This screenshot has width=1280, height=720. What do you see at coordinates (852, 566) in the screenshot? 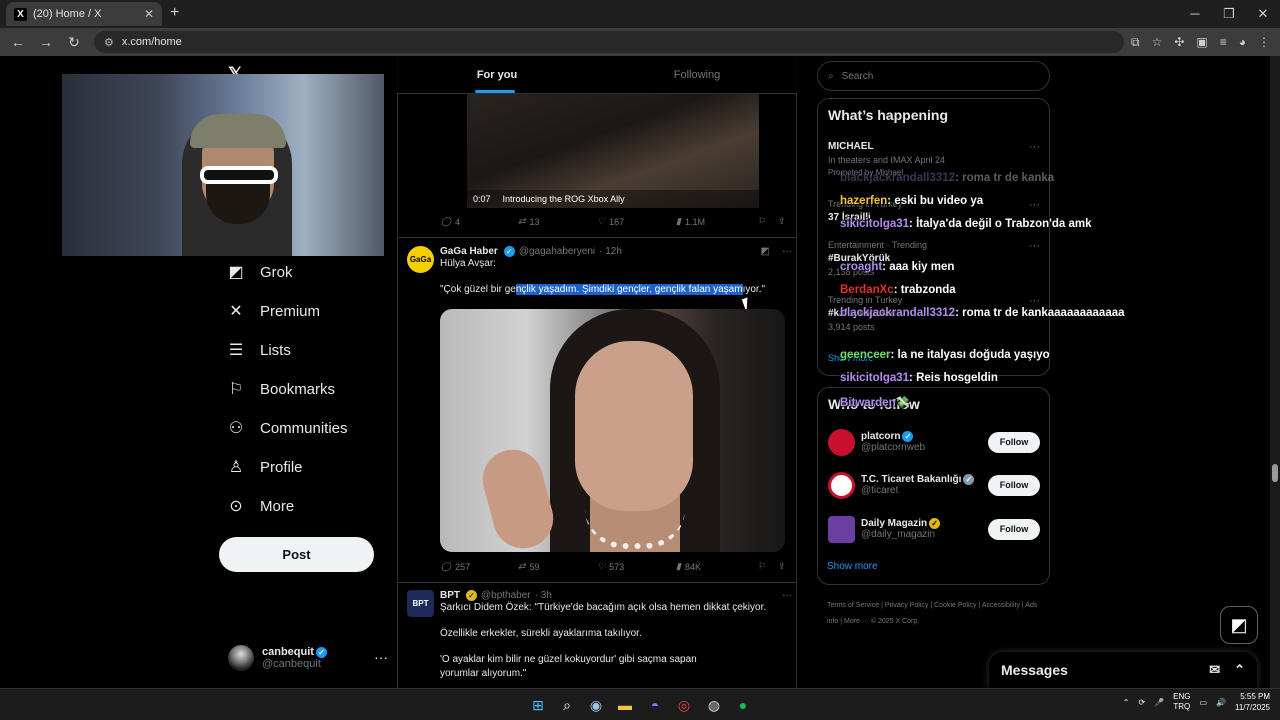
I see `show-more-link: Show more` at bounding box center [852, 566].